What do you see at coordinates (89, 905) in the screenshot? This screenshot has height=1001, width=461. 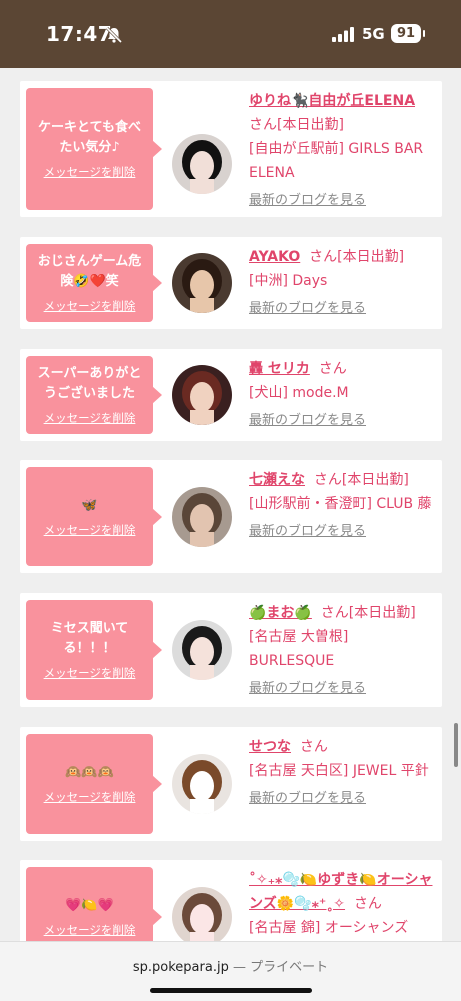 I see `message-text: 💗🍋💗` at bounding box center [89, 905].